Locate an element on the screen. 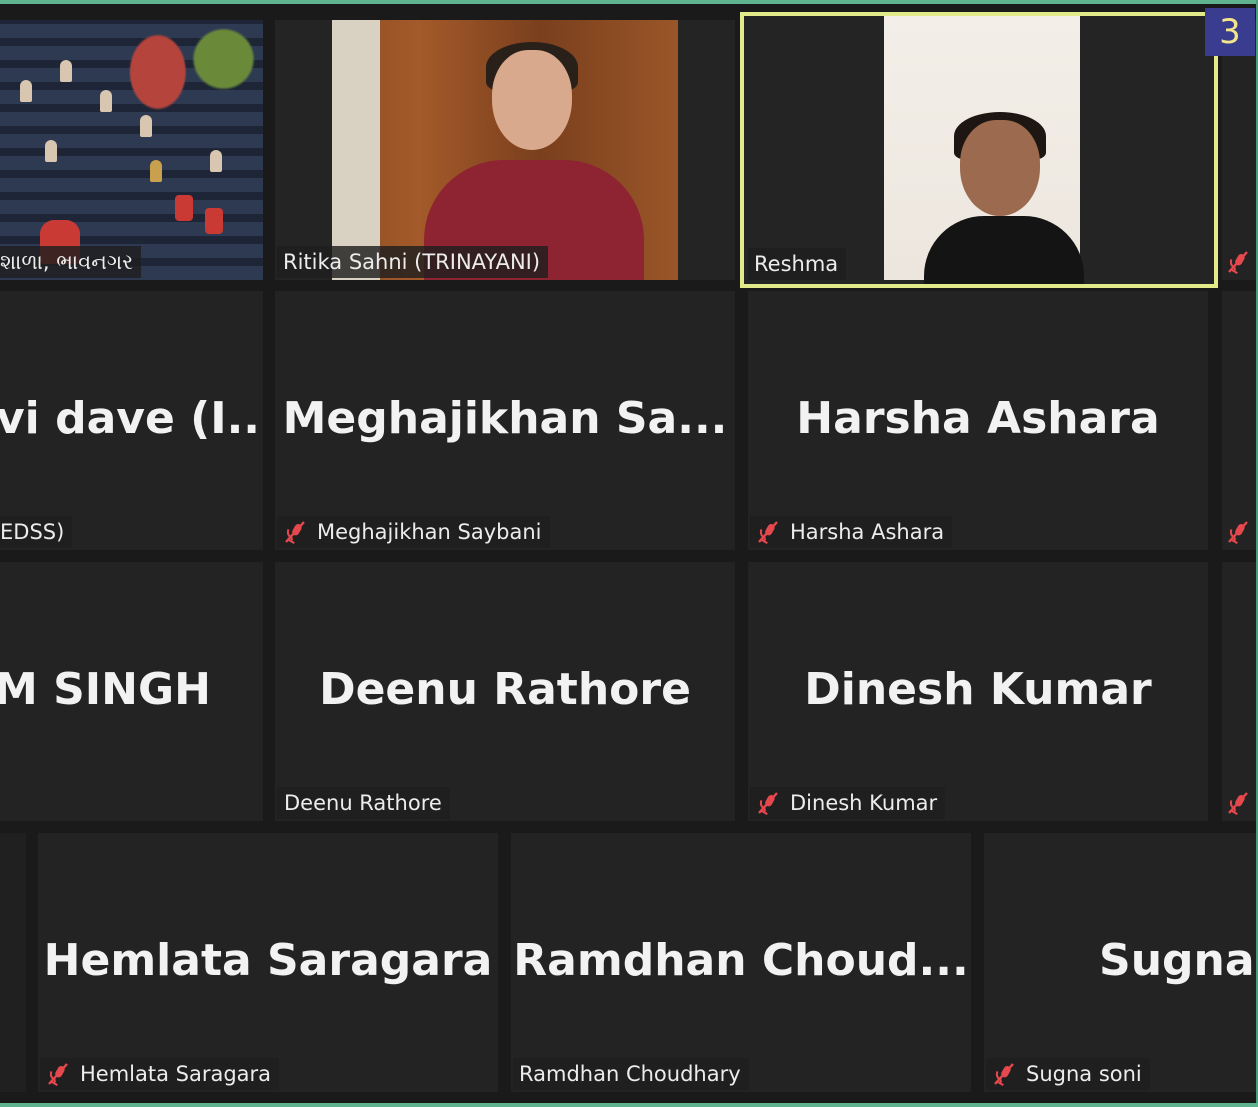  participant-name-text: Sugna soni is located at coordinates (1084, 1074).